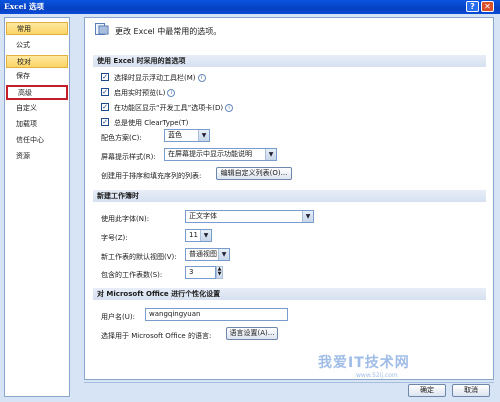 Image resolution: width=500 pixels, height=402 pixels. What do you see at coordinates (37, 108) in the screenshot?
I see `sidebar-item-customize: 自定义` at bounding box center [37, 108].